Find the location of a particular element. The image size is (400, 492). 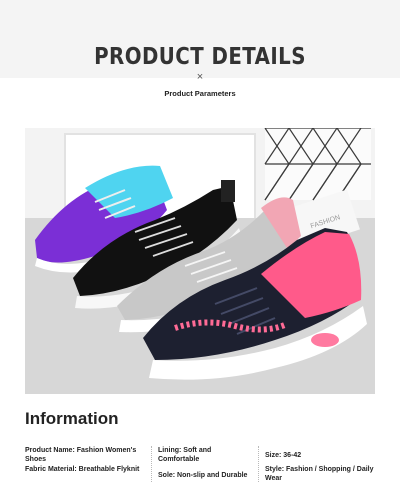

spec-product-name: Product Name: Fashion Women's Shoes is located at coordinates (81, 455).